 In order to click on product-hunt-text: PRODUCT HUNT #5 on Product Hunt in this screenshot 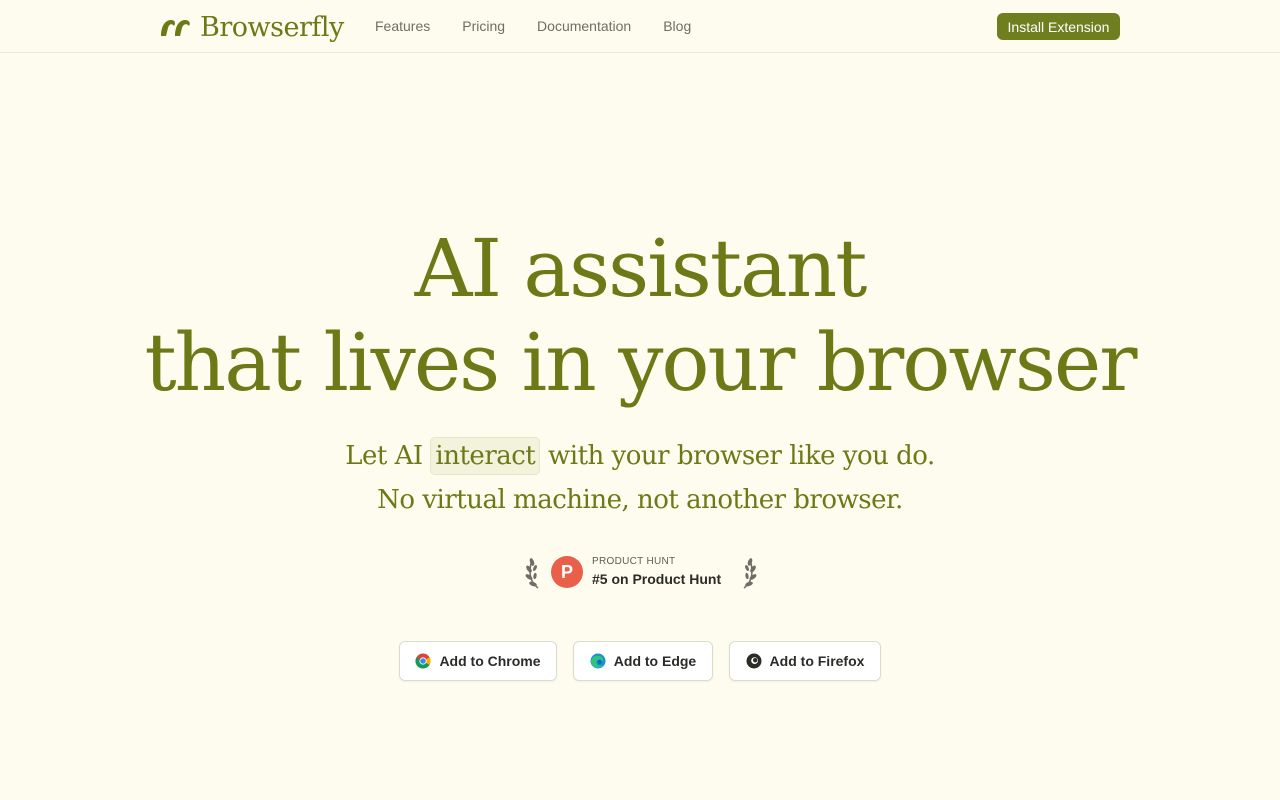, I will do `click(665, 572)`.